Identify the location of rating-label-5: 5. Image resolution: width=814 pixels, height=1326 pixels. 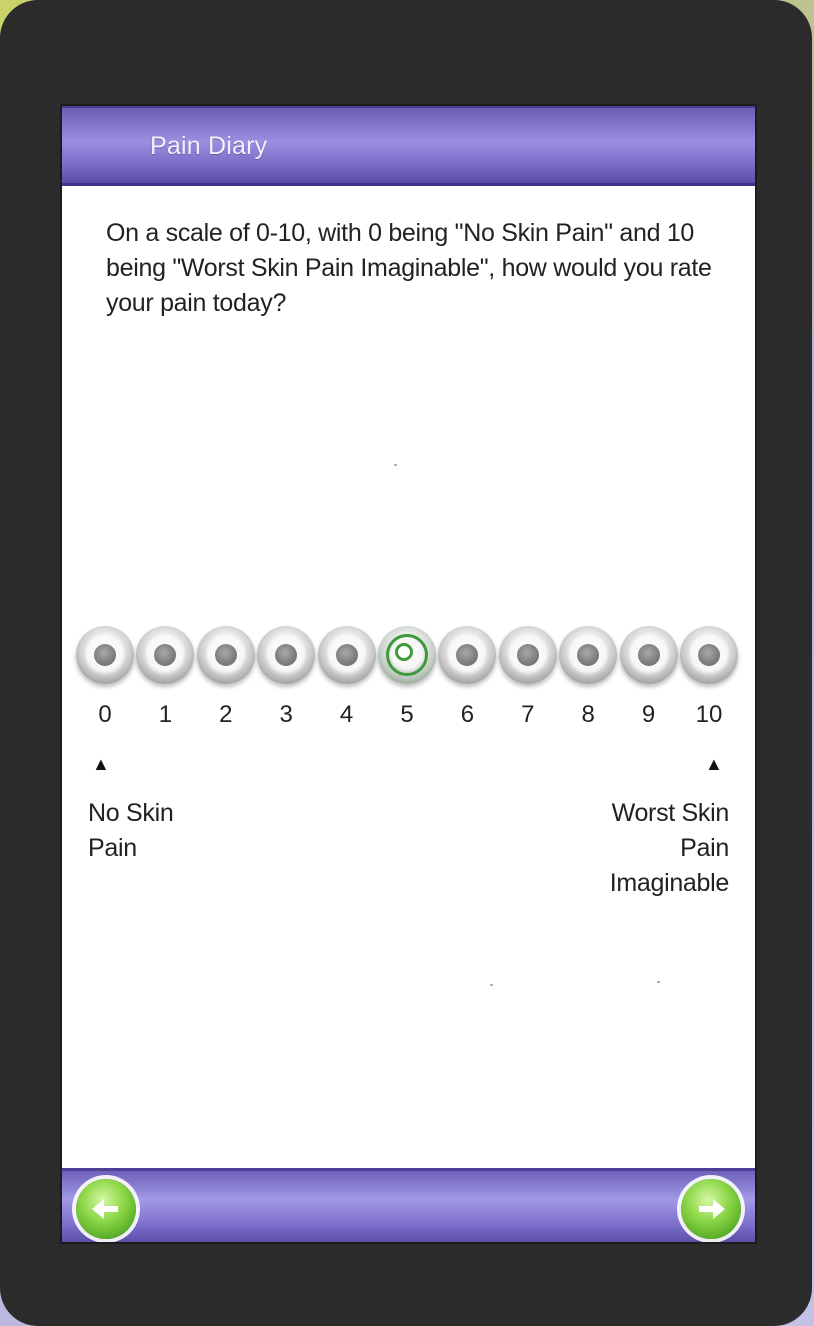
(407, 714).